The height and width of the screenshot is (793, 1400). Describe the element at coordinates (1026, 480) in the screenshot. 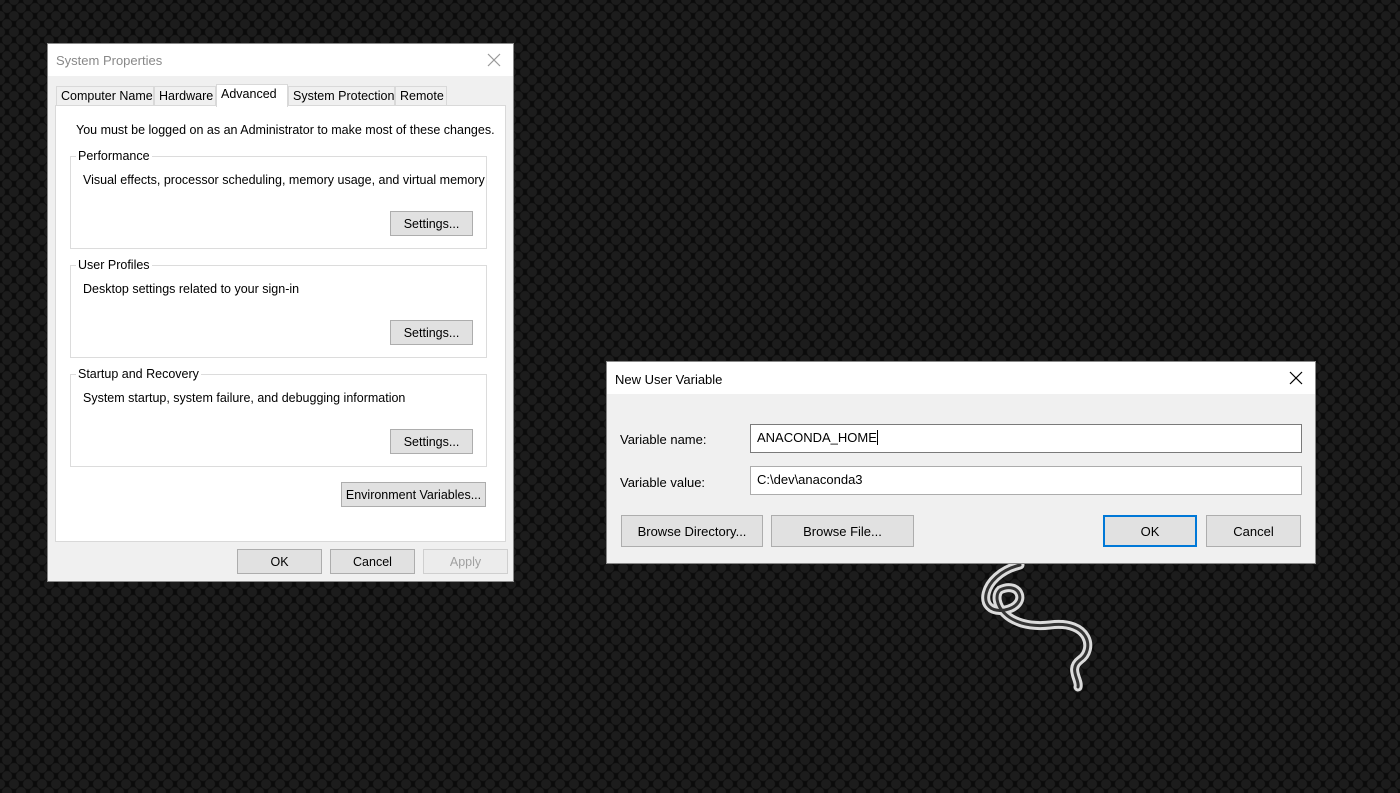

I see `variable-value-input: C:\dev\anaconda3` at that location.